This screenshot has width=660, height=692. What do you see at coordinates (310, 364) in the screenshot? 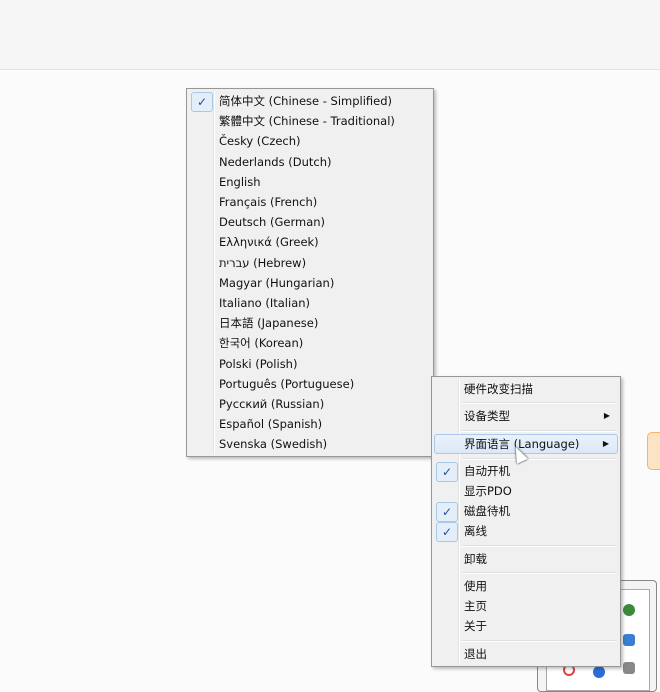
I see `language-option: Polski (Polish)` at bounding box center [310, 364].